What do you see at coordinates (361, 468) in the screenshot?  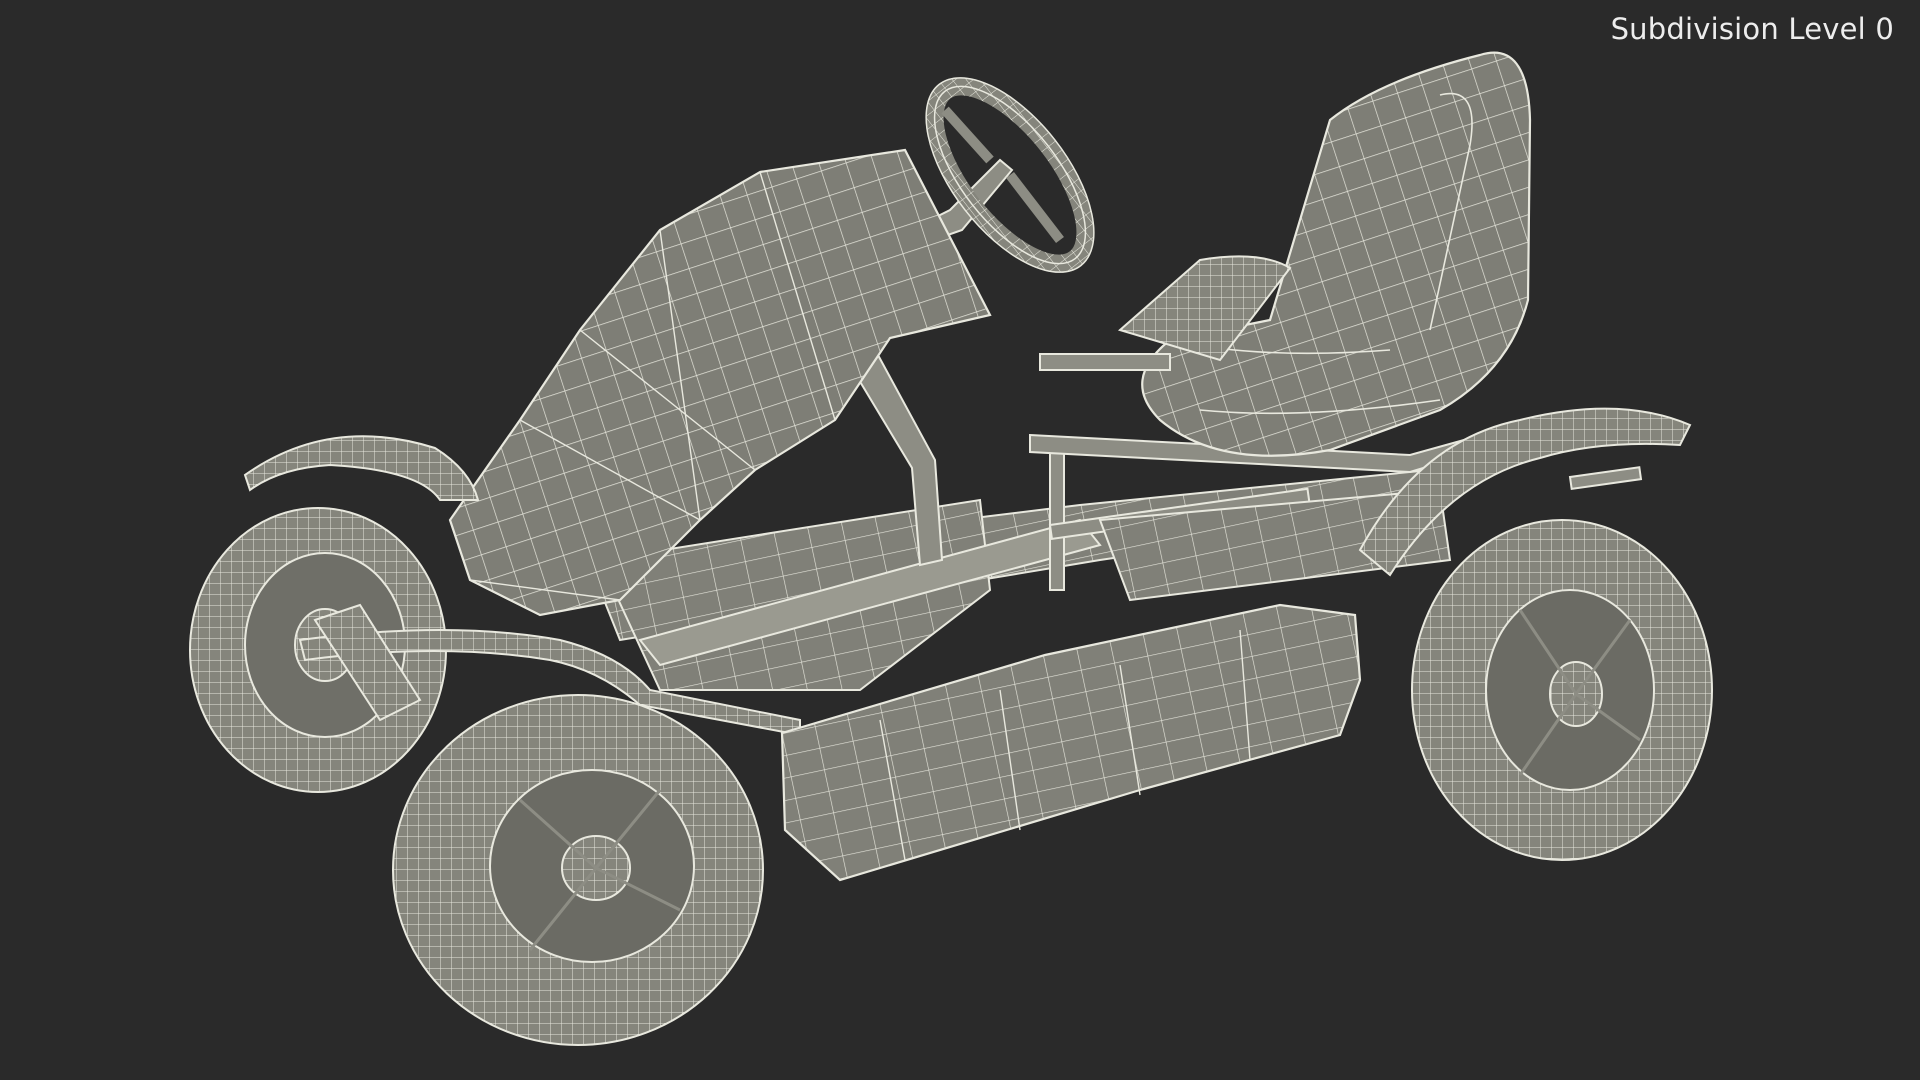 I see `front-fender` at bounding box center [361, 468].